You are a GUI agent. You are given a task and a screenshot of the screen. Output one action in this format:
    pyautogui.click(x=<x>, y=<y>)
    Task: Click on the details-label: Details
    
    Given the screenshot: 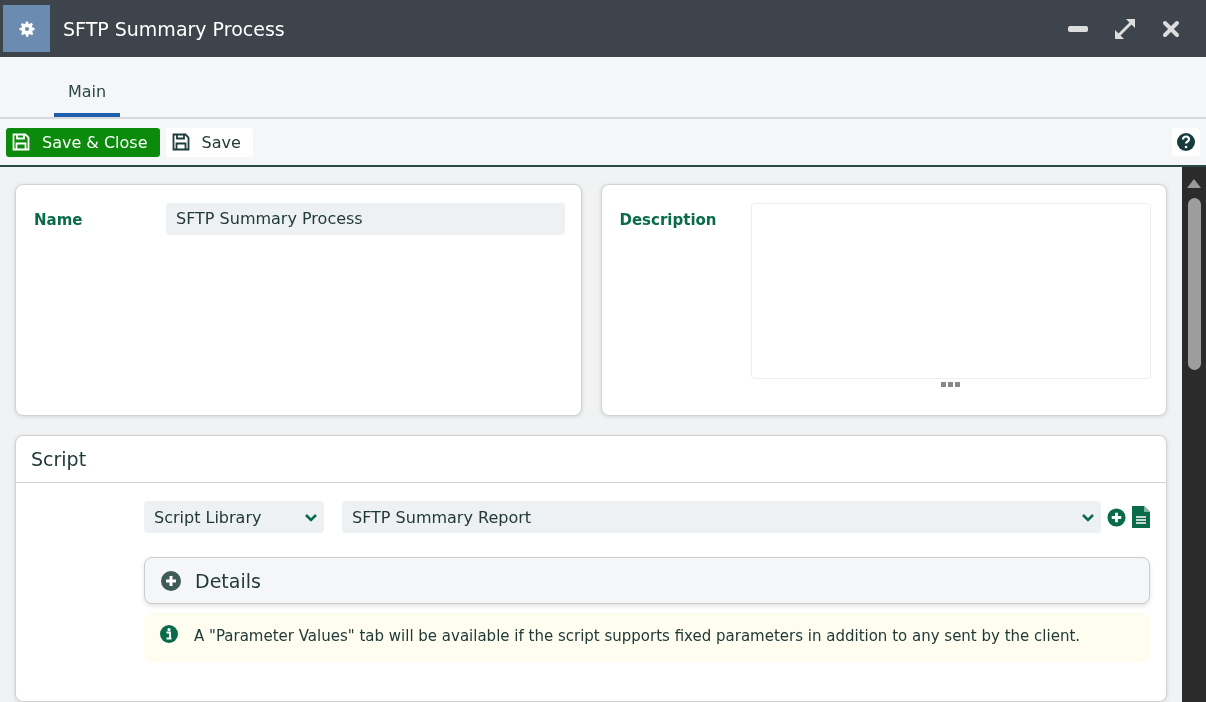 What is the action you would take?
    pyautogui.click(x=228, y=580)
    